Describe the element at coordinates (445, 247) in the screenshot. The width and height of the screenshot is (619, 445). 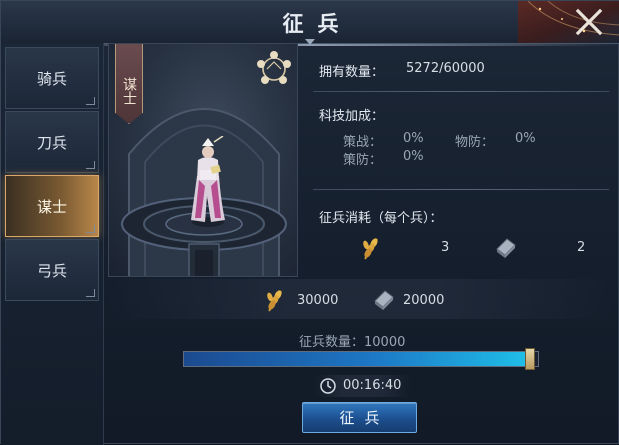
I see `cost-grain-value: 3` at that location.